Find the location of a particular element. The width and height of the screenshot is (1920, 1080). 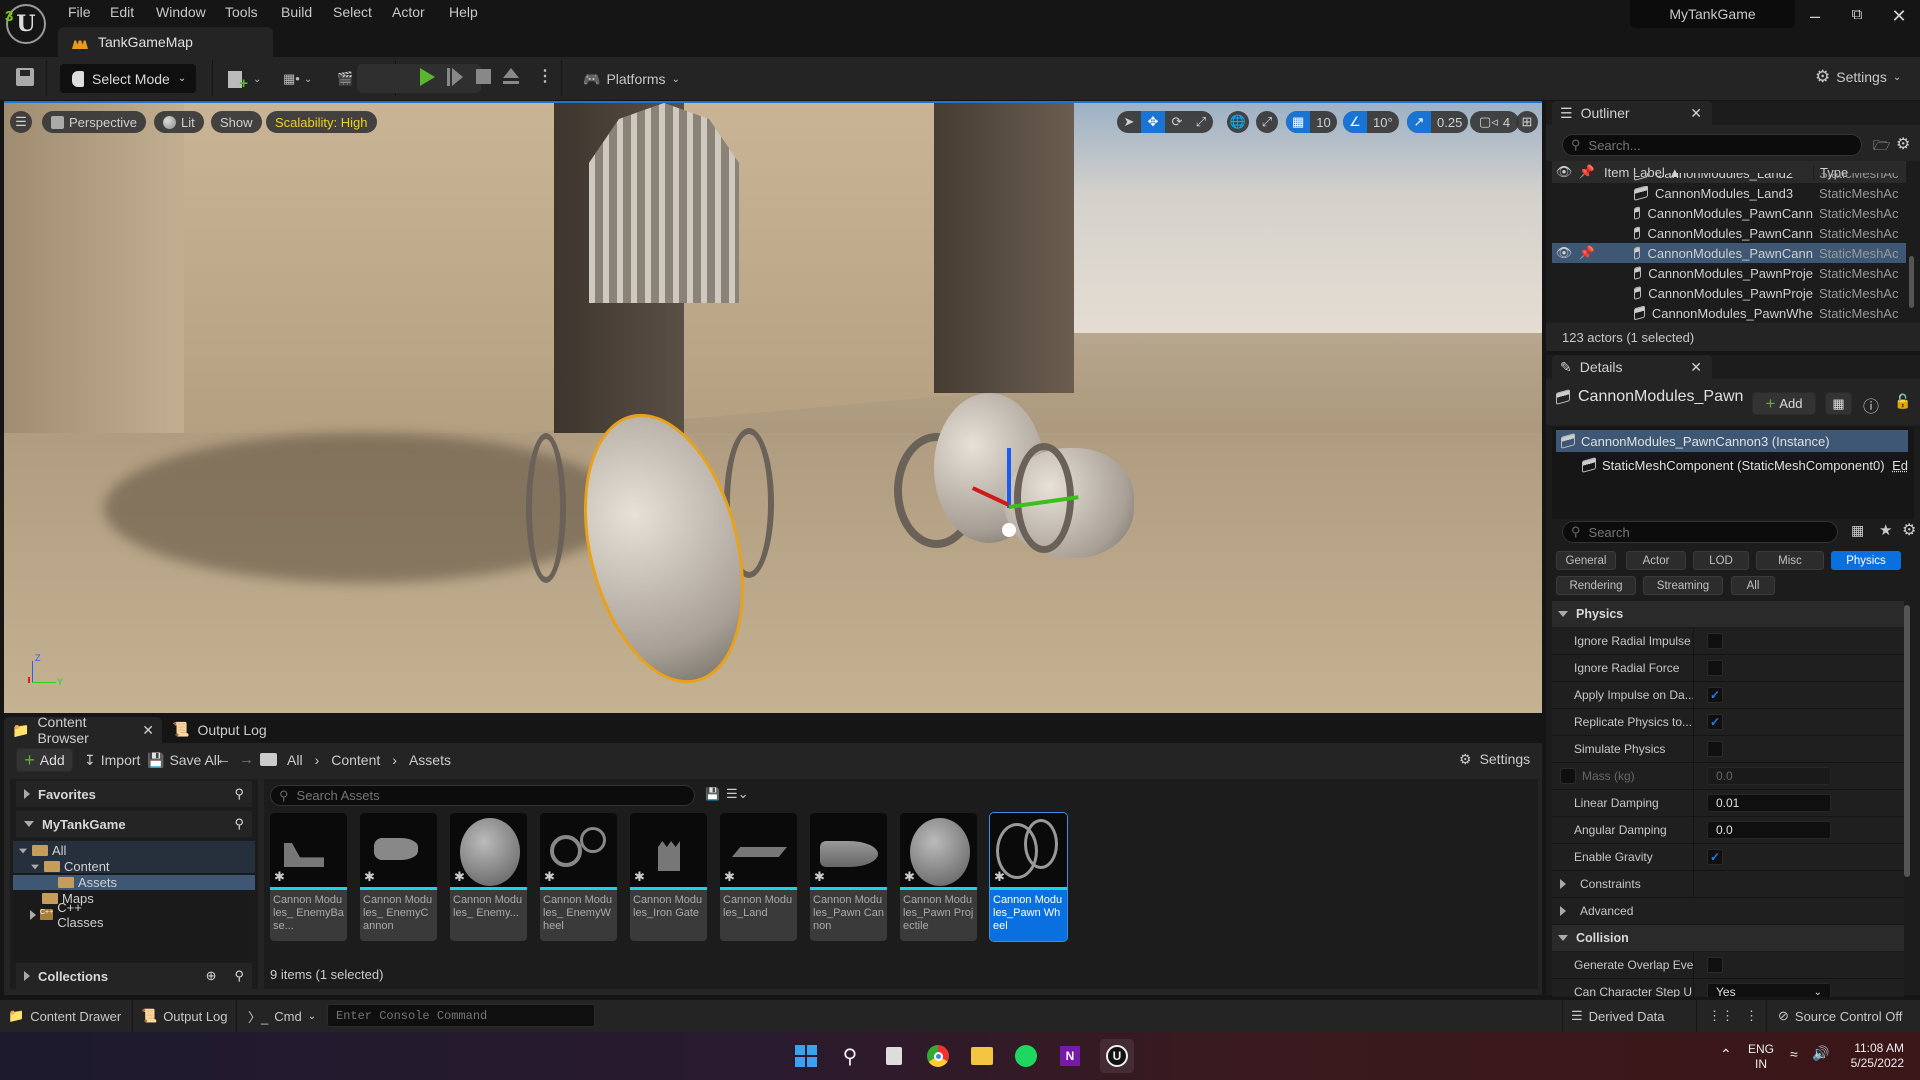

import-button: ↧ Import is located at coordinates (112, 760).